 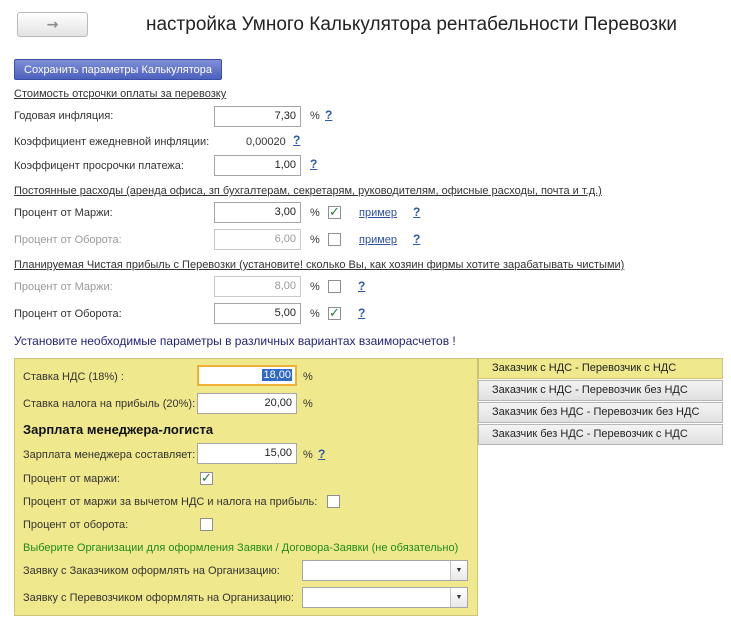 What do you see at coordinates (73, 377) in the screenshot?
I see `vat-rate-label: Ставка НДС (18%) :` at bounding box center [73, 377].